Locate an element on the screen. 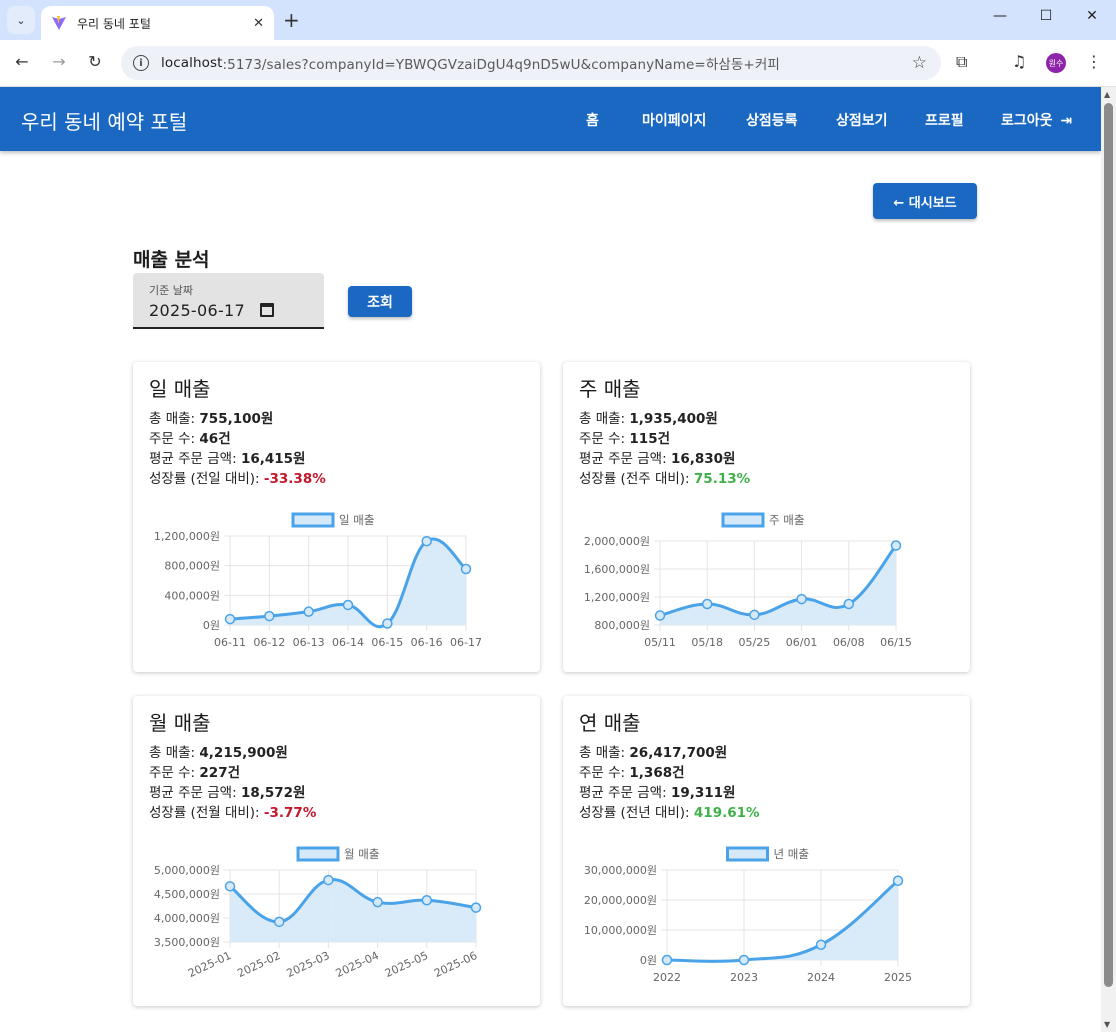 This screenshot has width=1116, height=1032. date-field-label: 기준 날짜 is located at coordinates (171, 290).